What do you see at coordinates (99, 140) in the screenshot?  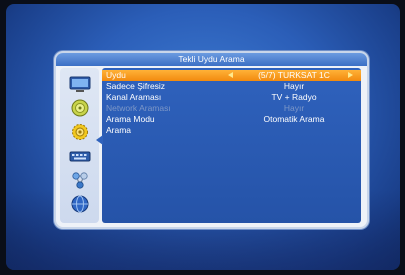 I see `active-section-pointer` at bounding box center [99, 140].